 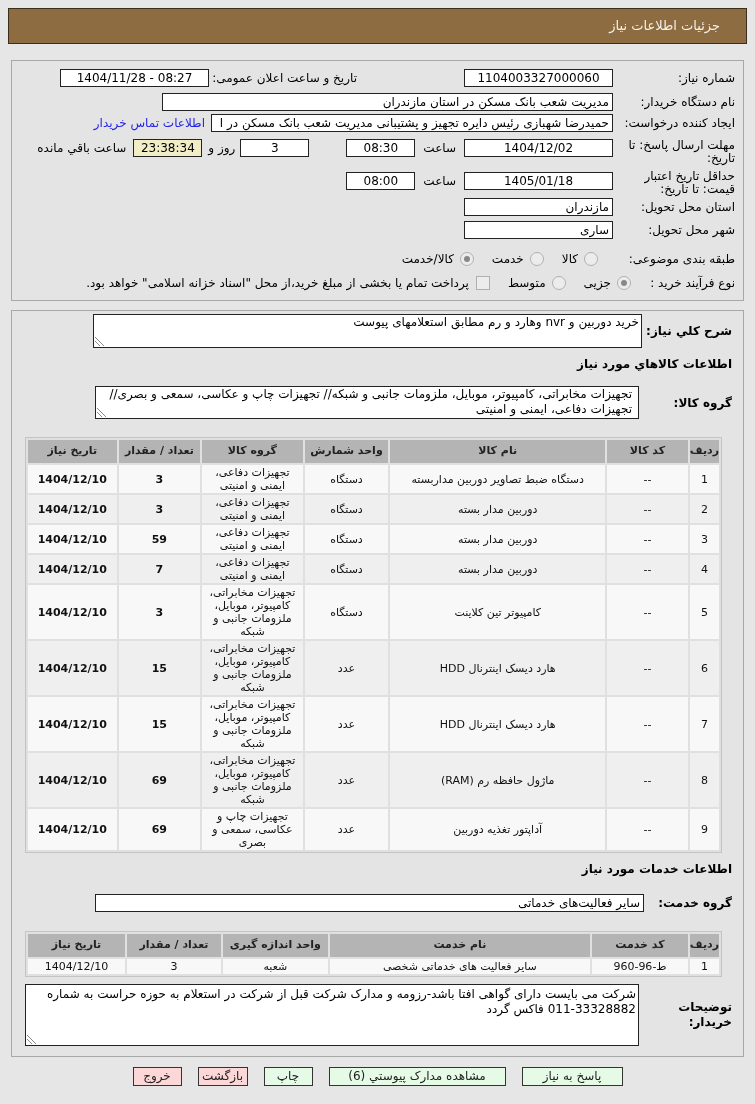 I want to click on section-heading: اطلاعات خدمات مورد نیاز, so click(x=656, y=869).